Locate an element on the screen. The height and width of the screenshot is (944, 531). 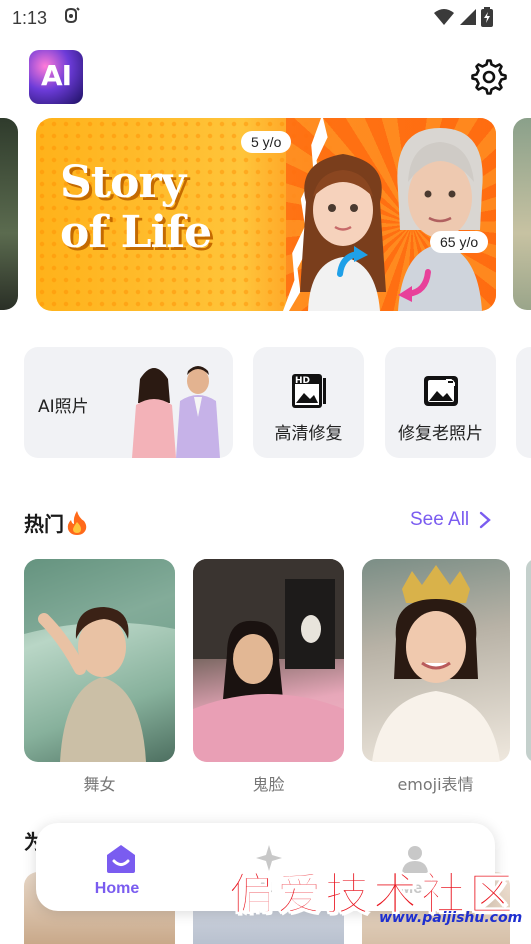
status-bar: 1:13 is located at coordinates (265, 18).